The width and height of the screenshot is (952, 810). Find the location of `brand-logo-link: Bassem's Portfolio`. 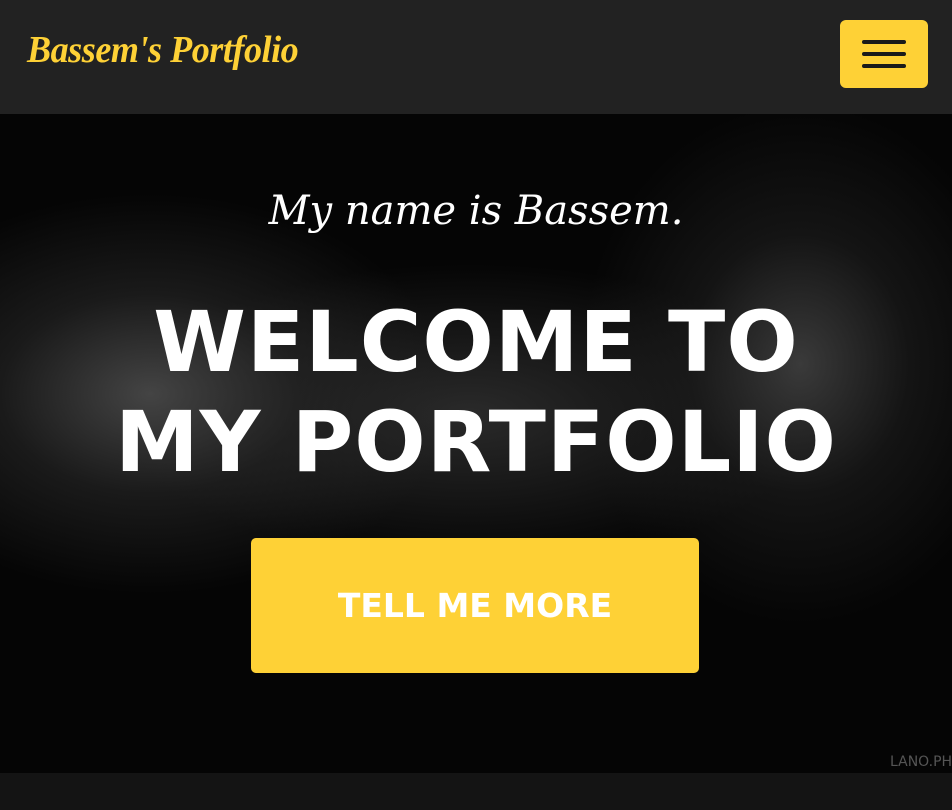

brand-logo-link: Bassem's Portfolio is located at coordinates (163, 50).